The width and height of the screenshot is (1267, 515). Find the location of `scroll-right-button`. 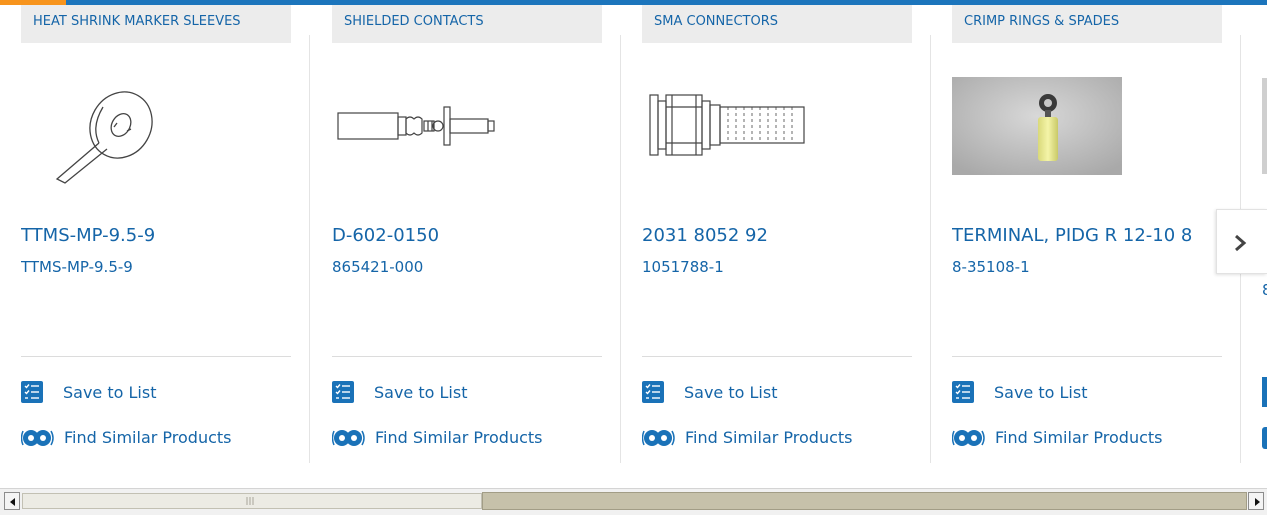

scroll-right-button is located at coordinates (1256, 501).